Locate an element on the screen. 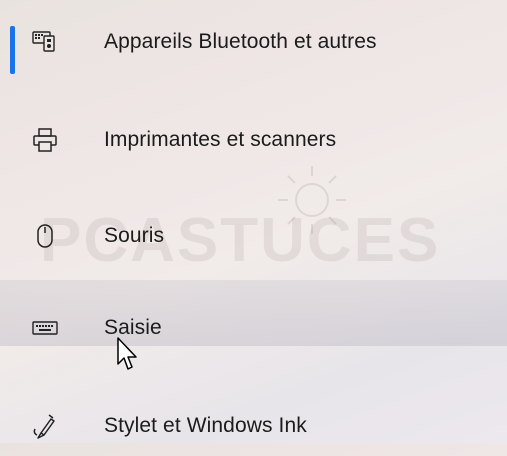  nav-item-bluetooth: Appareils Bluetooth et autres is located at coordinates (253, 43).